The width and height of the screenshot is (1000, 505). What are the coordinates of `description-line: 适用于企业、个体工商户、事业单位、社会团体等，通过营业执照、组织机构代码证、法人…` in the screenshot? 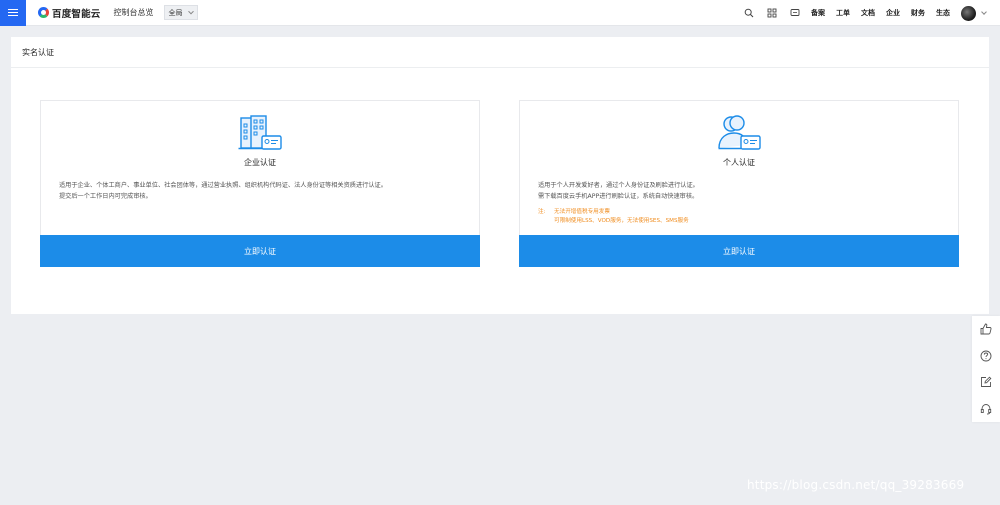 It's located at (223, 185).